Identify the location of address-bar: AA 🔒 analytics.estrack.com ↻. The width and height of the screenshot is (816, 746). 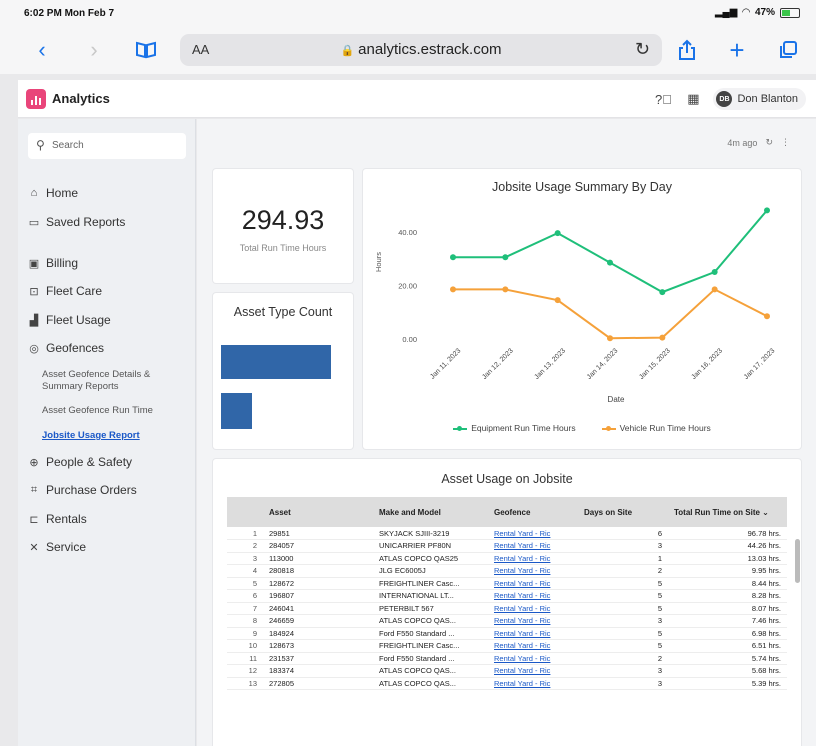
(421, 50).